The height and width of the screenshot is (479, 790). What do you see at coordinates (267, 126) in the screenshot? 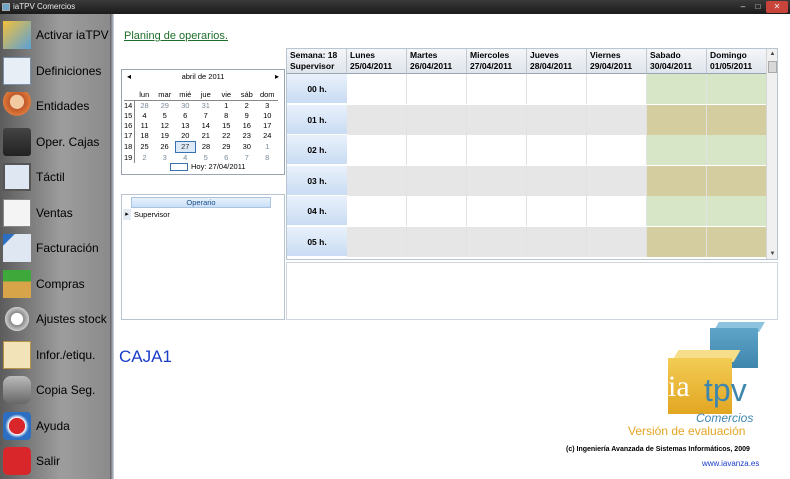
I see `calendar-day: 17` at bounding box center [267, 126].